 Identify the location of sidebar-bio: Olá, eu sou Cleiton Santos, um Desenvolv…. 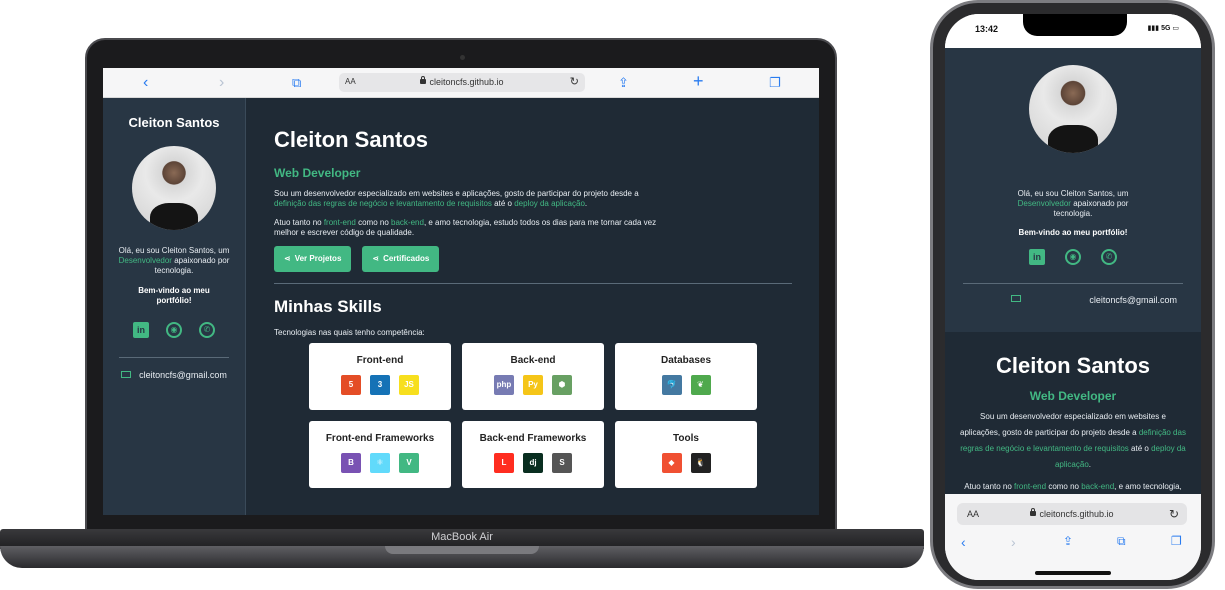
(174, 260).